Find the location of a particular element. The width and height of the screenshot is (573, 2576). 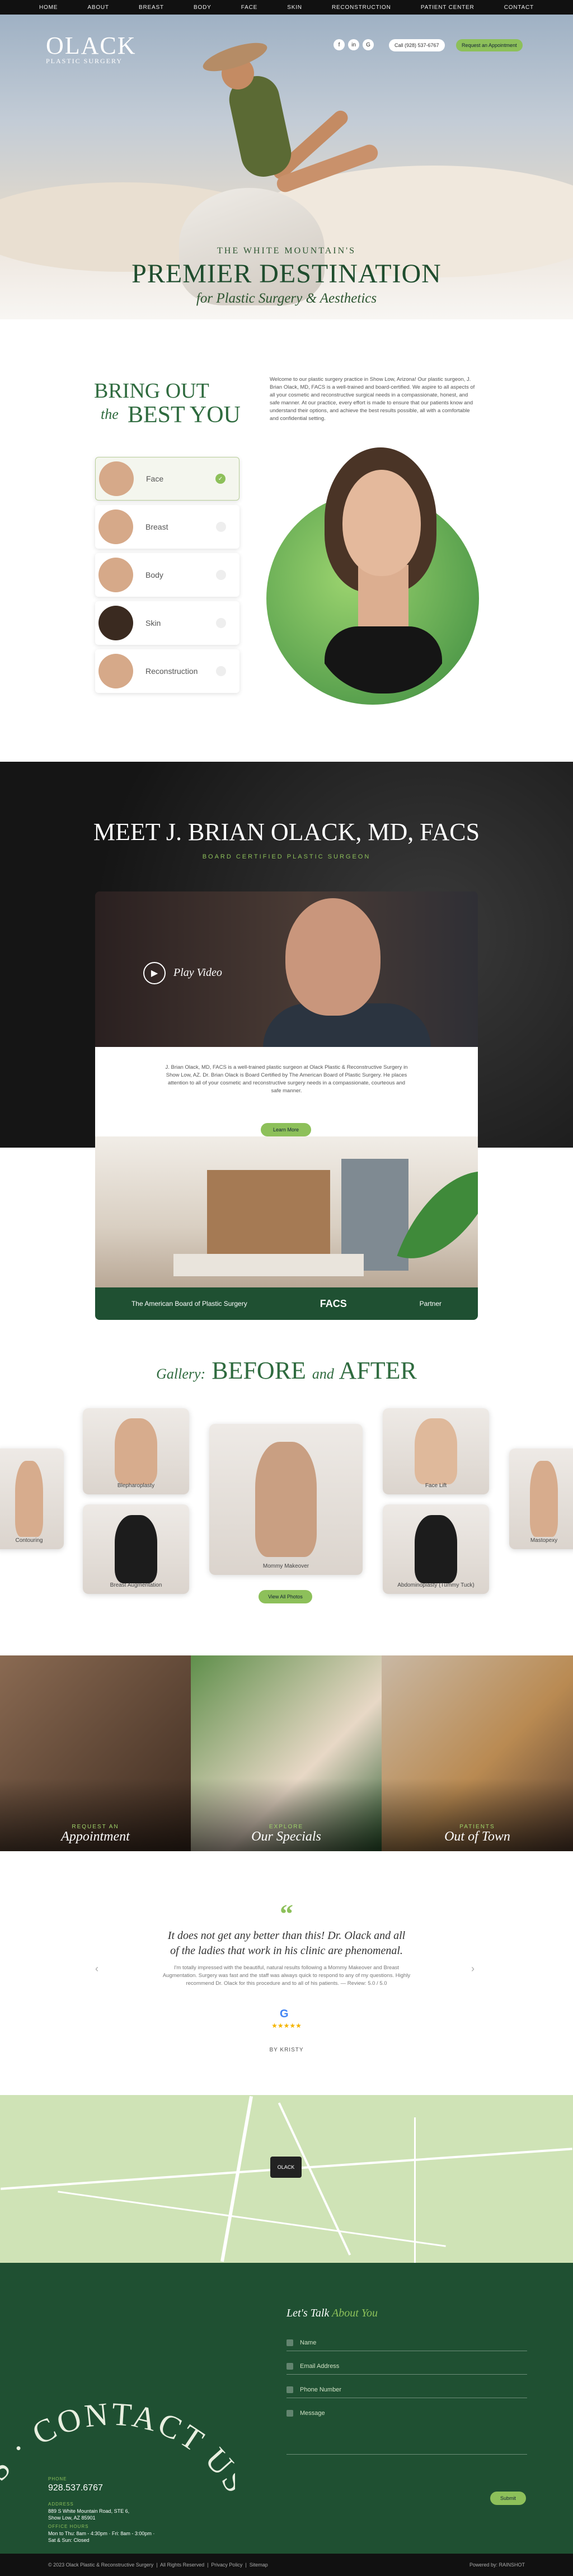

next-arrow-icon: › is located at coordinates (473, 1969).